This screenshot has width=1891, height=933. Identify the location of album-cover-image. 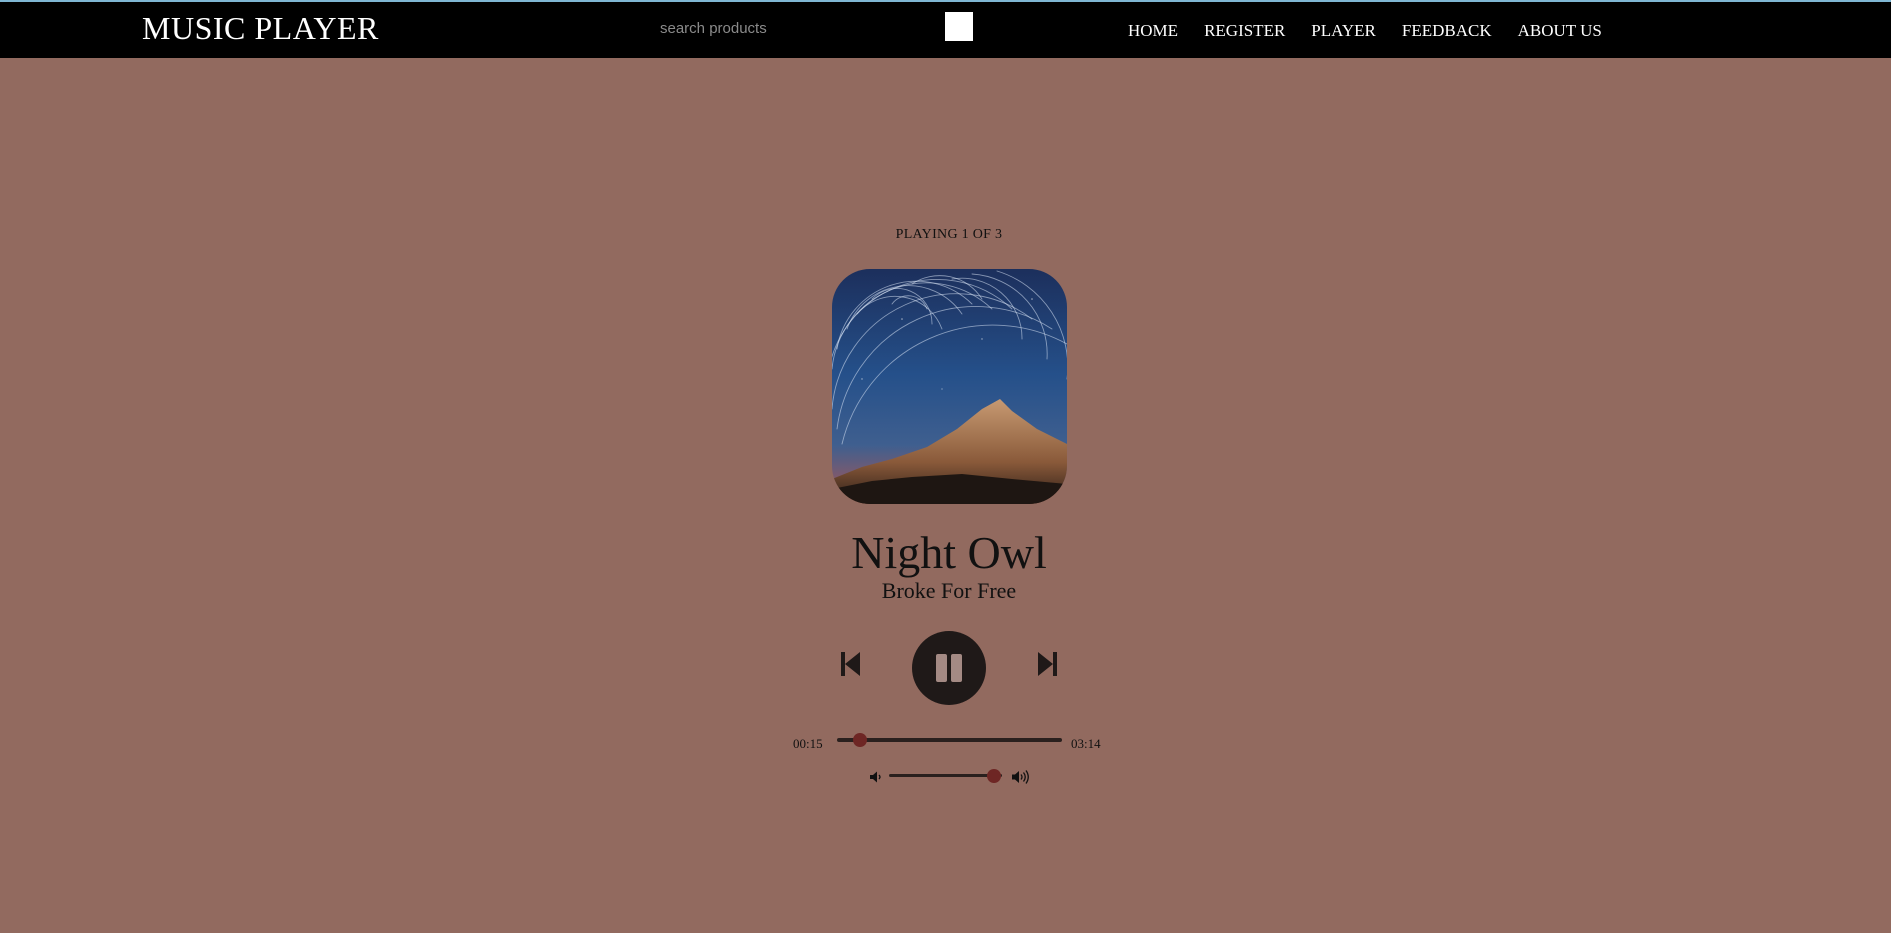
(949, 386).